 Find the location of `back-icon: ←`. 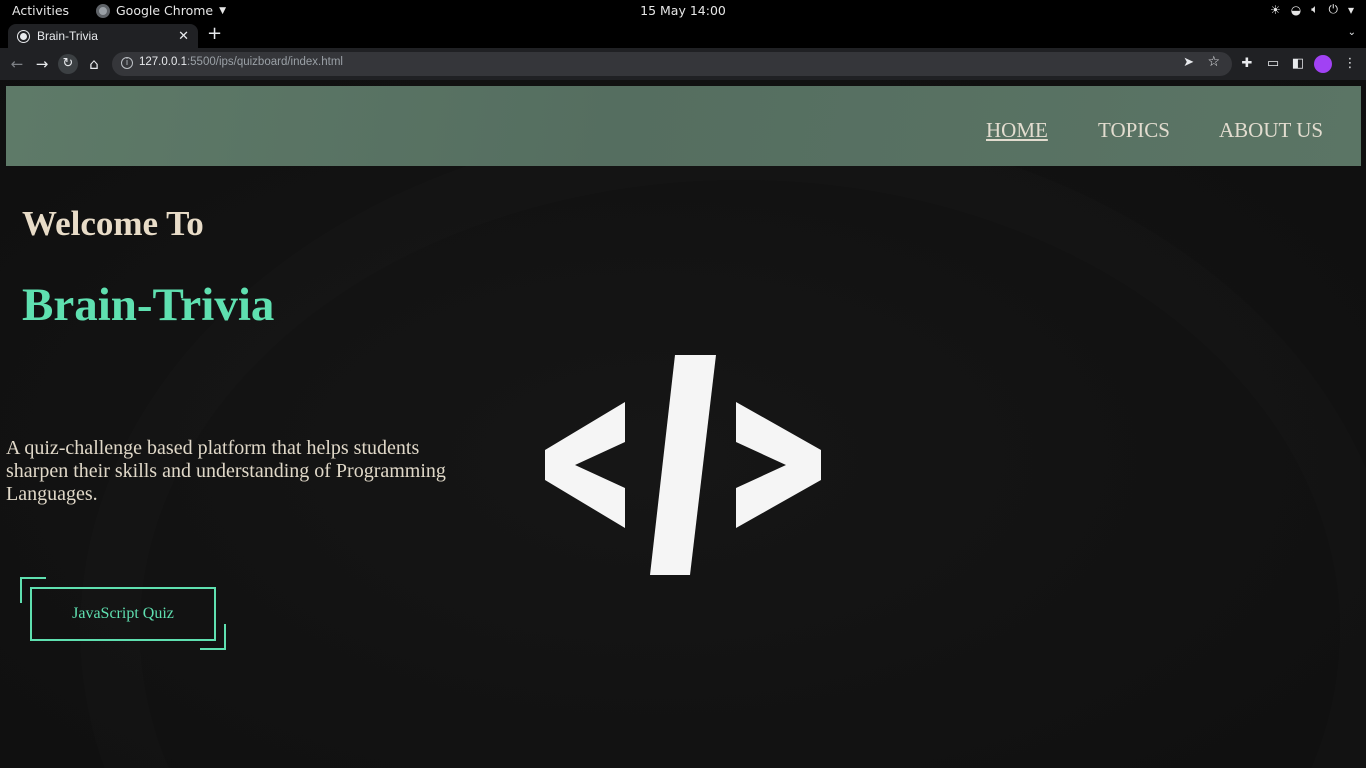

back-icon: ← is located at coordinates (17, 64).